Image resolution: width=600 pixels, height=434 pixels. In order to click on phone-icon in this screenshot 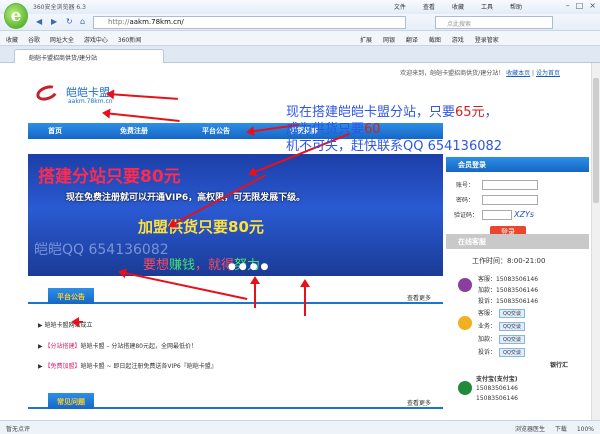, I will do `click(465, 285)`.